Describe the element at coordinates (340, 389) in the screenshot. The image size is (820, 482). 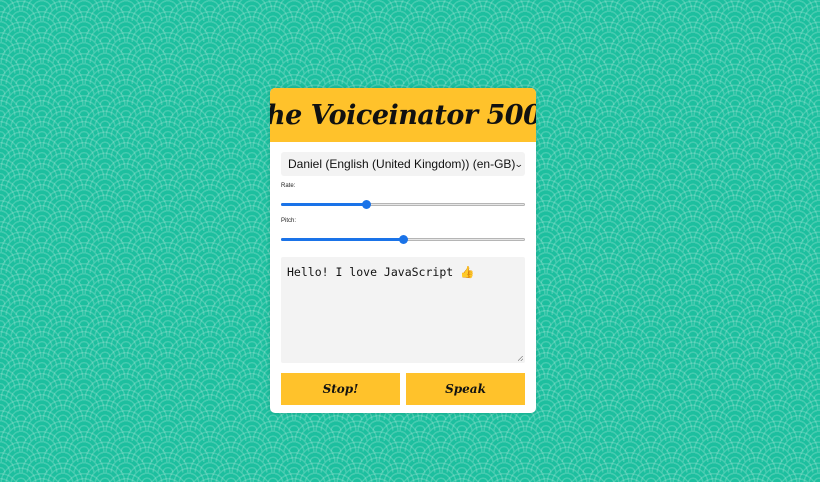
I see `stop-button: Stop!` at that location.